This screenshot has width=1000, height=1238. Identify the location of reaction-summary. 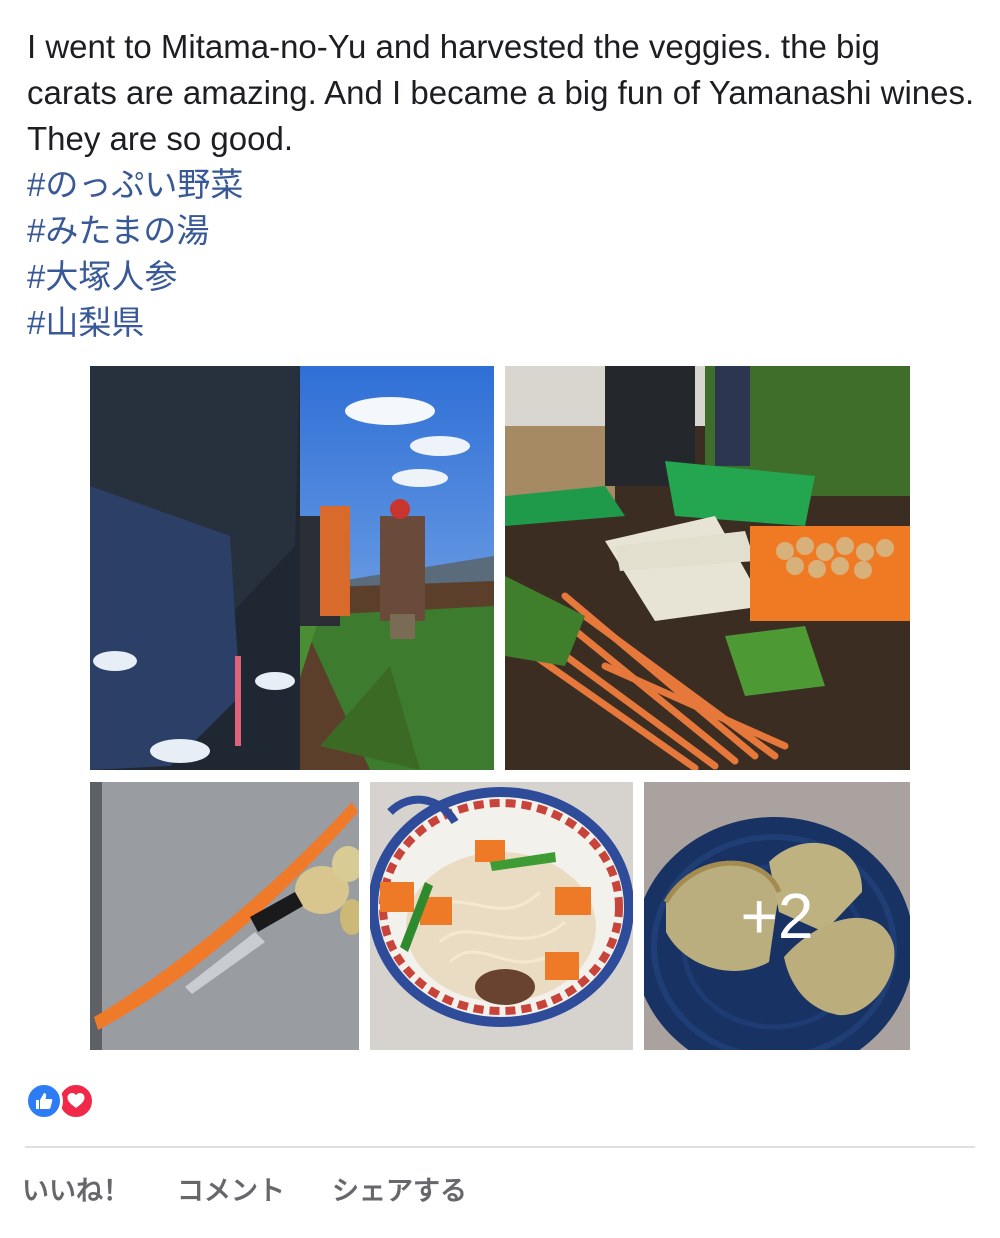
(70, 1101).